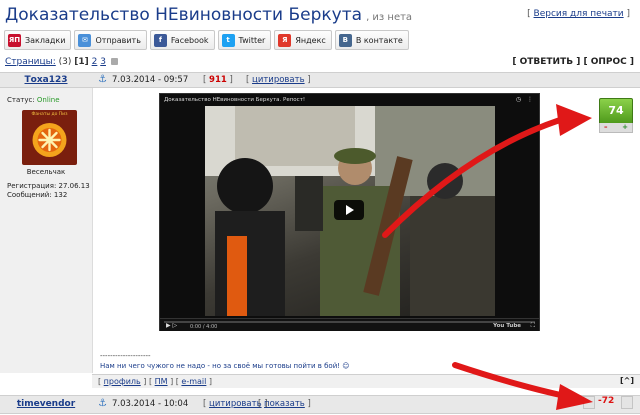 The height and width of the screenshot is (415, 640). I want to click on post-footer-links: [ профиль ] [ ПМ ] [ e-mail ], so click(155, 381).